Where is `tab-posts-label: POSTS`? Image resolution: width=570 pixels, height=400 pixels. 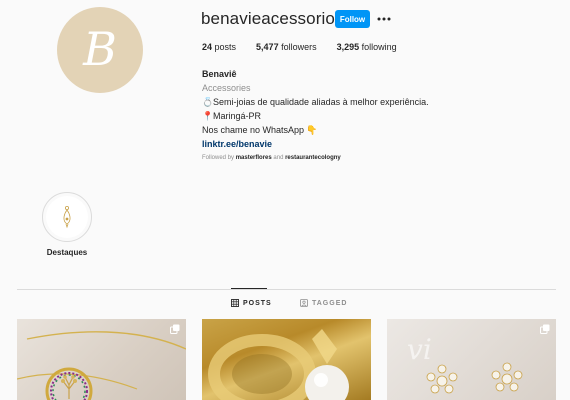 tab-posts-label: POSTS is located at coordinates (257, 303).